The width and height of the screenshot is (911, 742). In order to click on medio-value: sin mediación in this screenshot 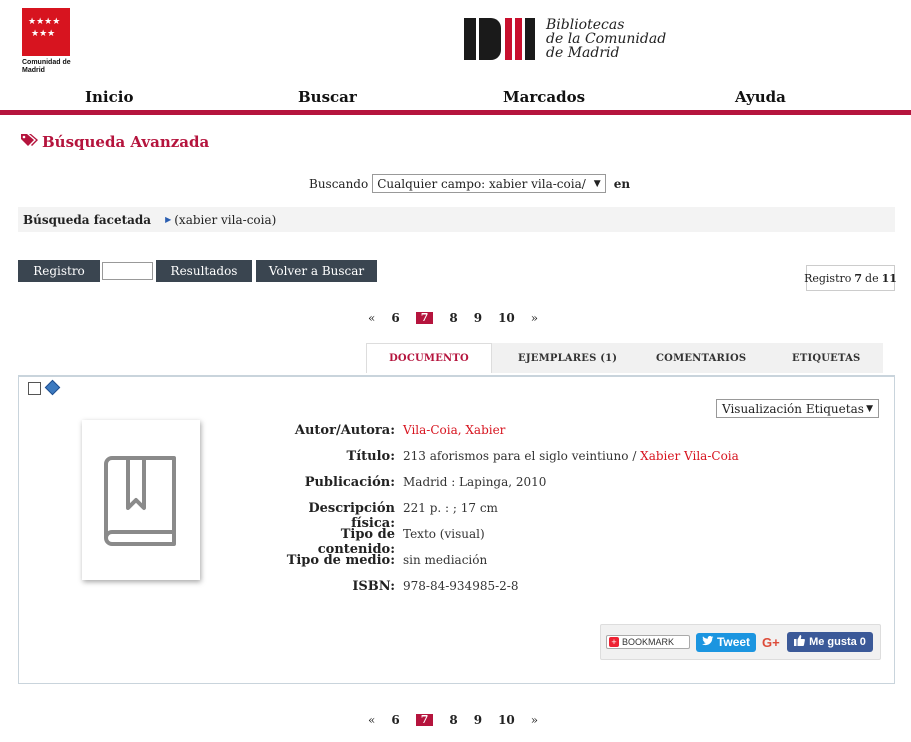, I will do `click(445, 560)`.